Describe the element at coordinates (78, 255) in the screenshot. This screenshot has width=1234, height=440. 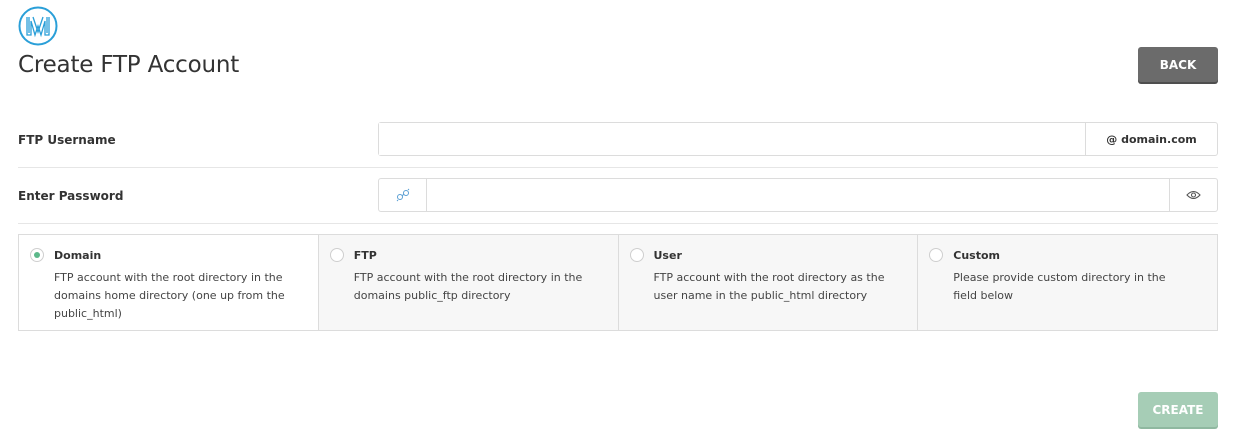
I see `option-title: Domain` at that location.